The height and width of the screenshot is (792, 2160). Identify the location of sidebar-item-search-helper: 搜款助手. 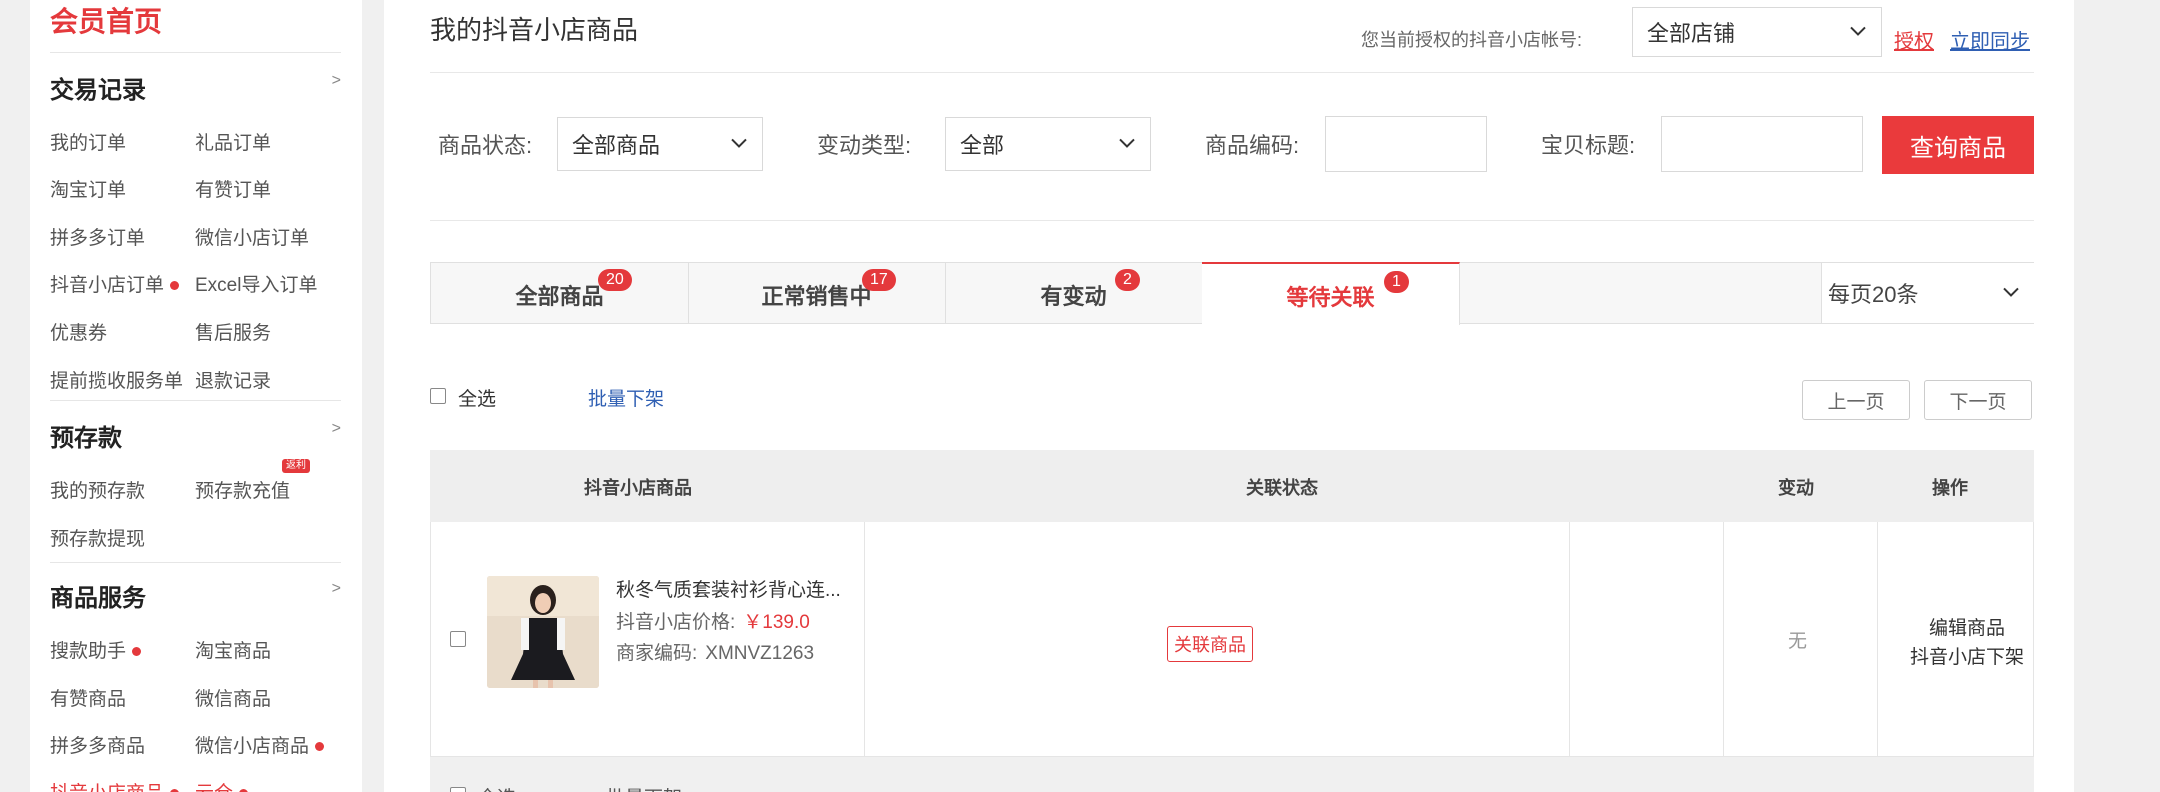
(96, 649).